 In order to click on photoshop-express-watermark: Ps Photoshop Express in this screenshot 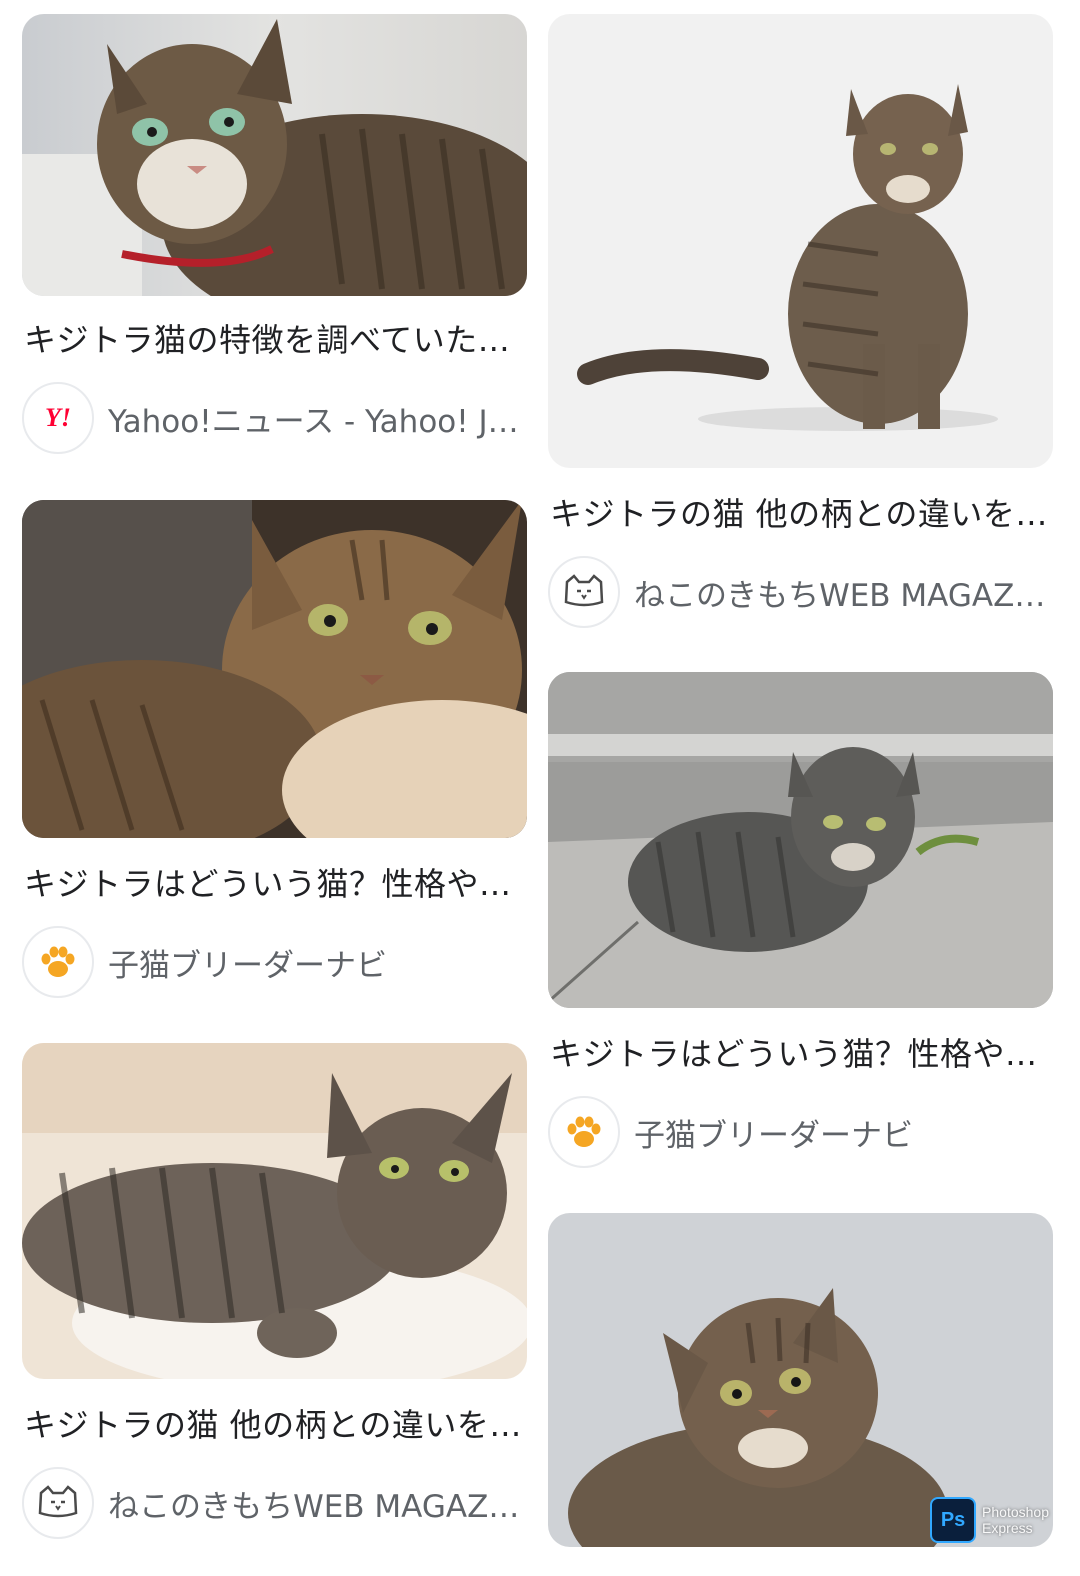, I will do `click(989, 1520)`.